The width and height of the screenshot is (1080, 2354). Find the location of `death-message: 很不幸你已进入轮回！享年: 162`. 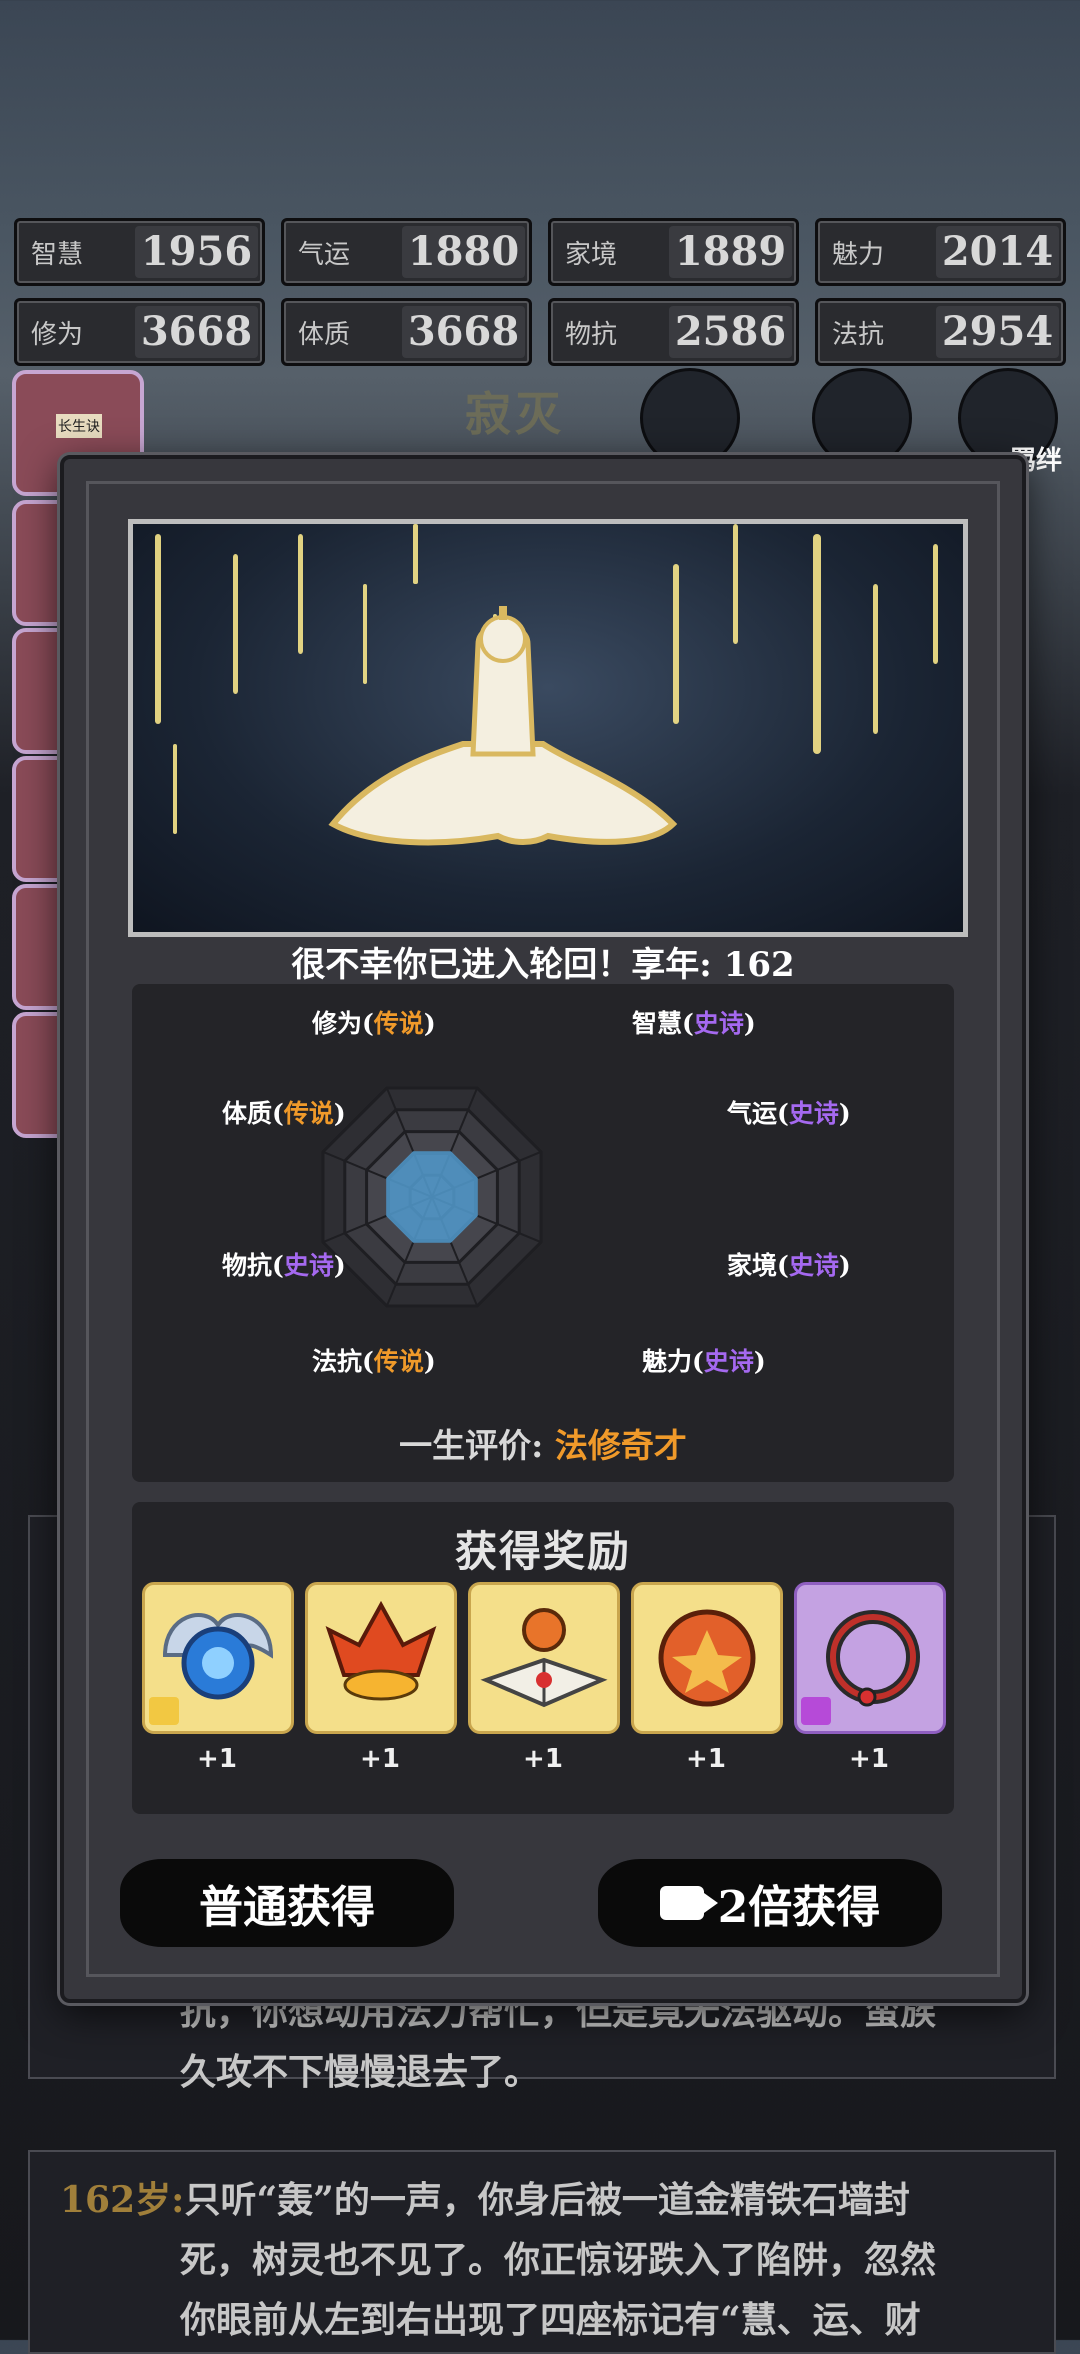

death-message: 很不幸你已进入轮回！享年: 162 is located at coordinates (543, 965).